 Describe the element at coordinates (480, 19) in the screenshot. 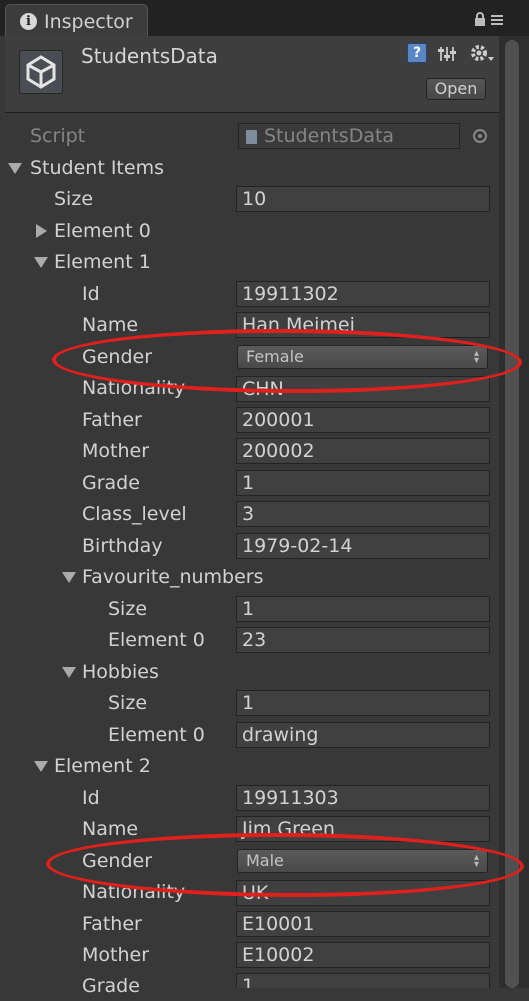

I see `lock-icon` at that location.